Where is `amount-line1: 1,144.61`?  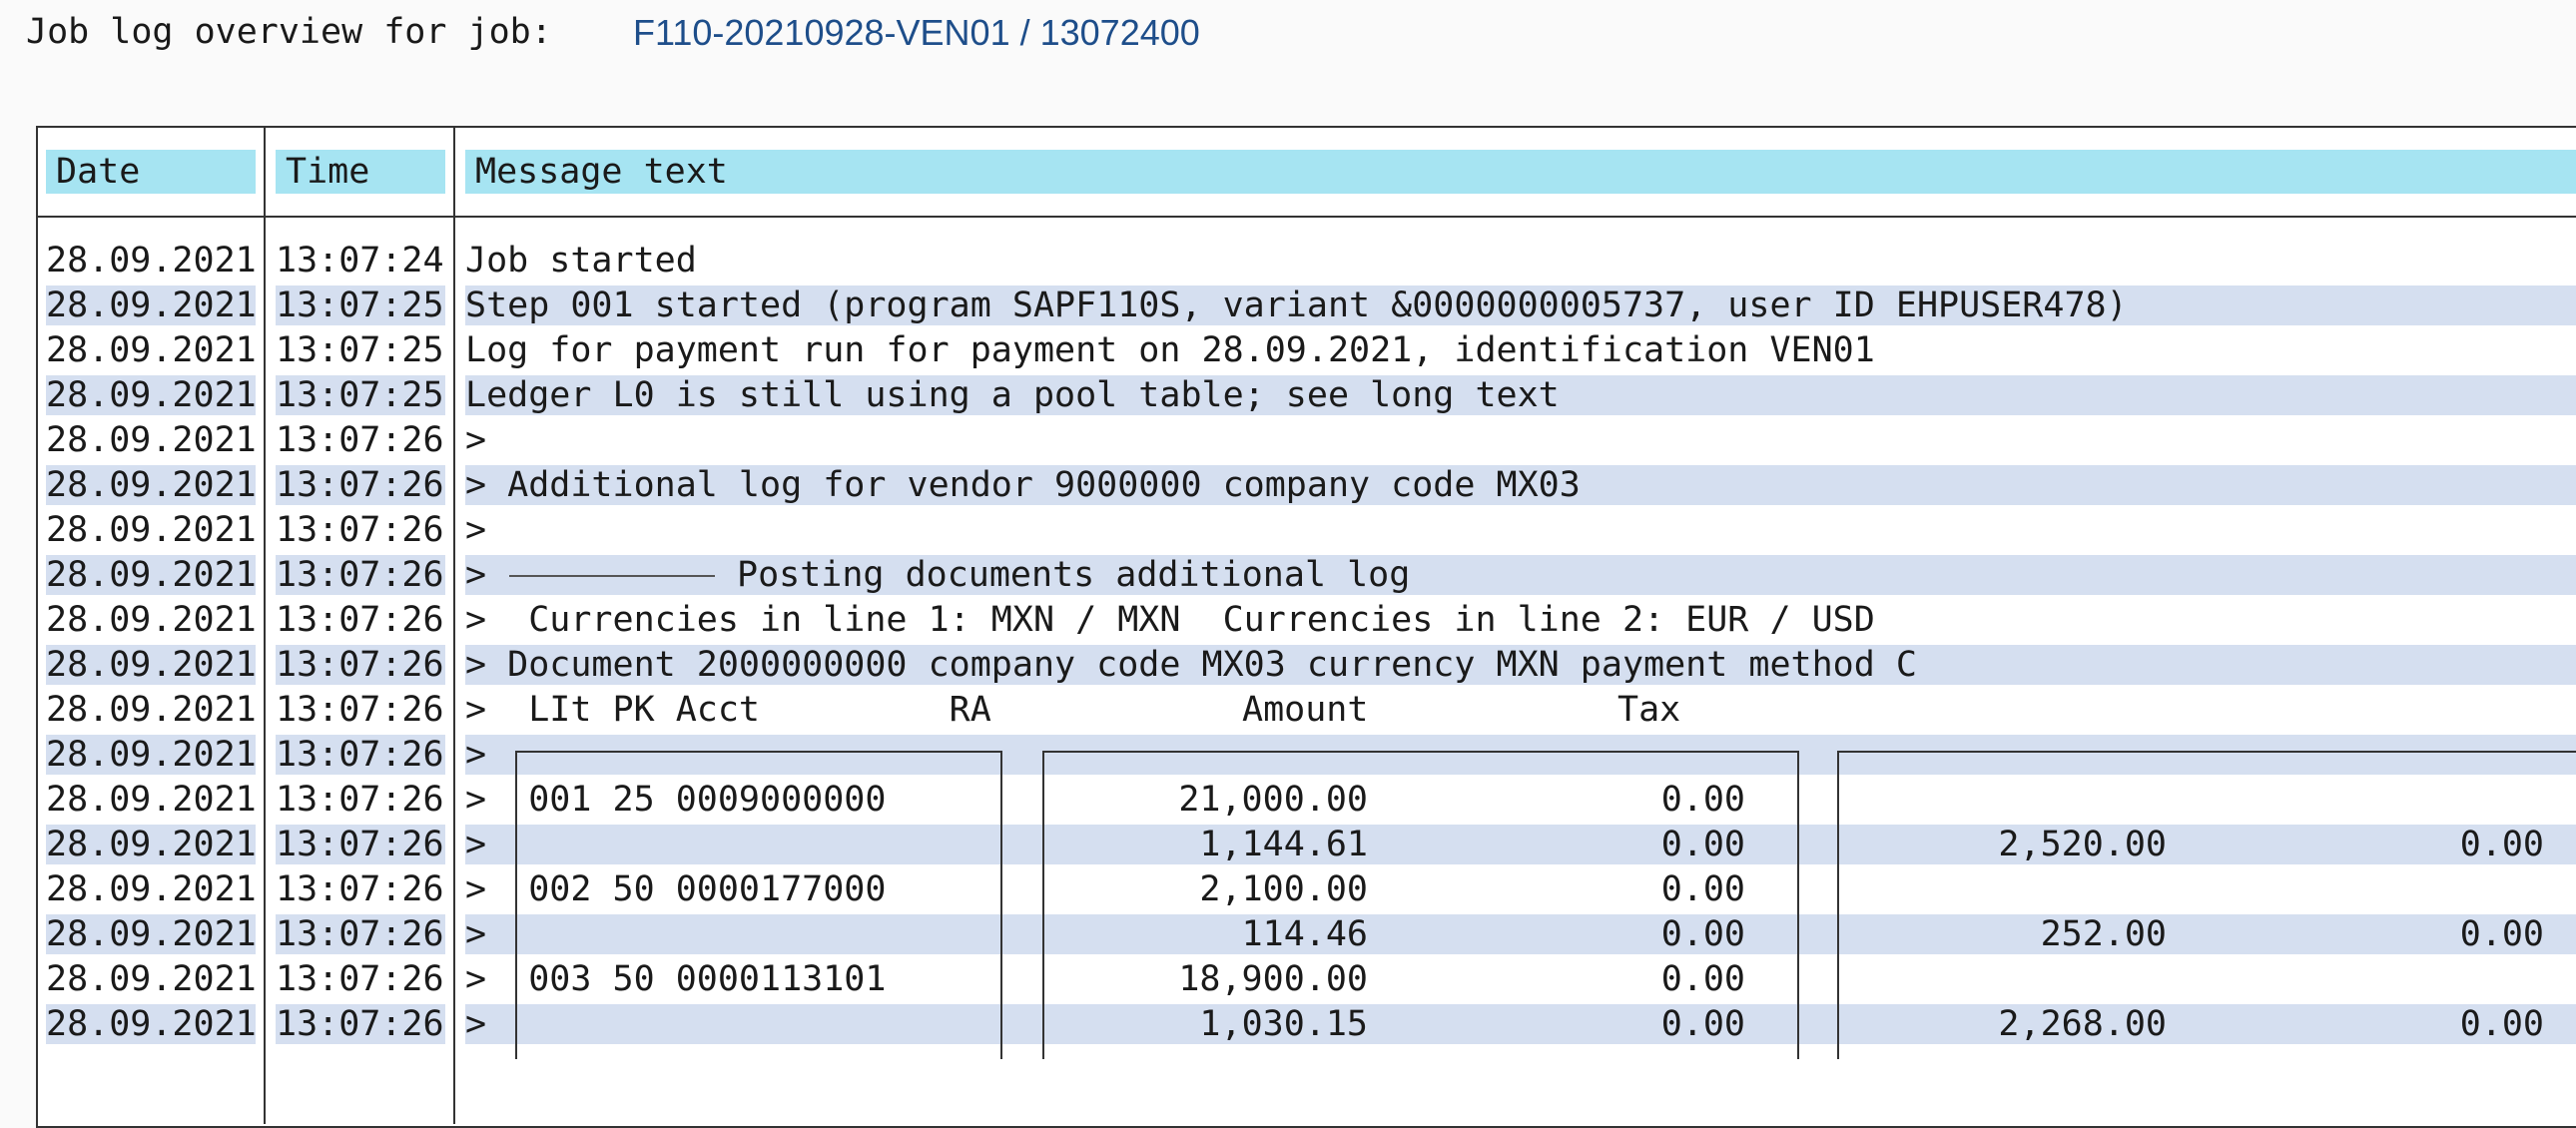 amount-line1: 1,144.61 is located at coordinates (1283, 844).